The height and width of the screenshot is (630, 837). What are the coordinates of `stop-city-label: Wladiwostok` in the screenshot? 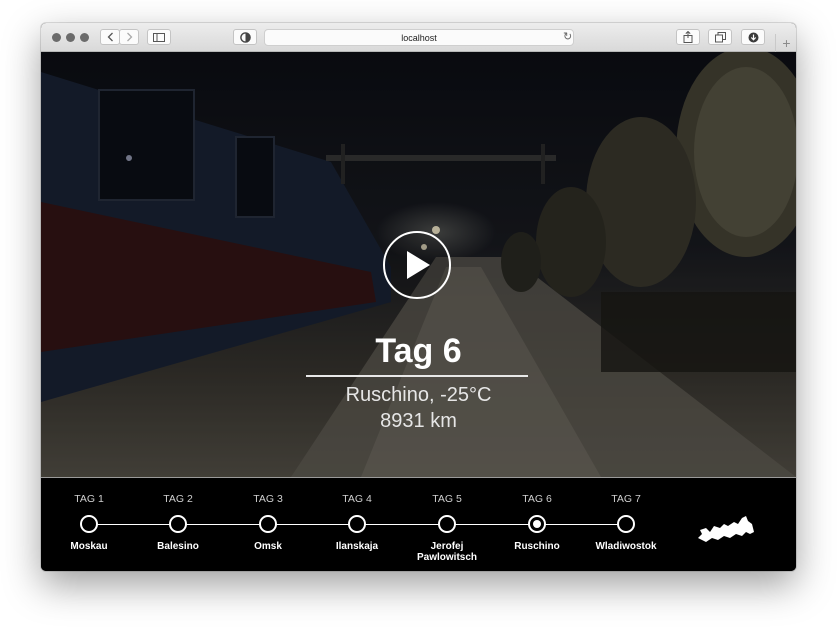 It's located at (626, 546).